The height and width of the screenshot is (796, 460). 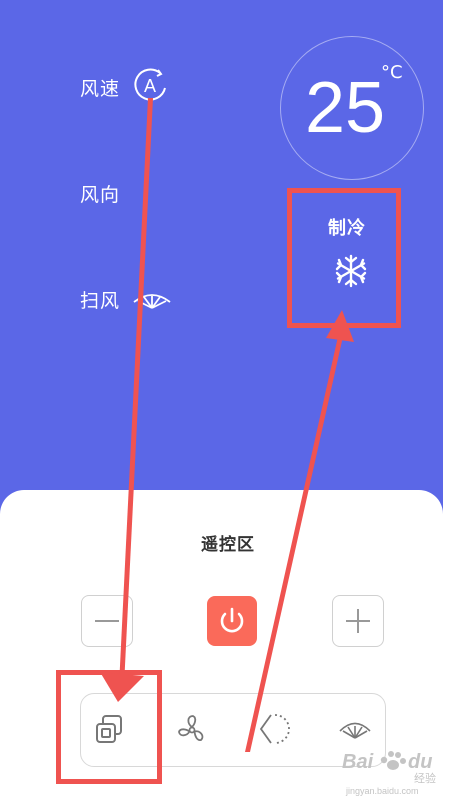 What do you see at coordinates (109, 727) in the screenshot?
I see `annotation-box-mode-button` at bounding box center [109, 727].